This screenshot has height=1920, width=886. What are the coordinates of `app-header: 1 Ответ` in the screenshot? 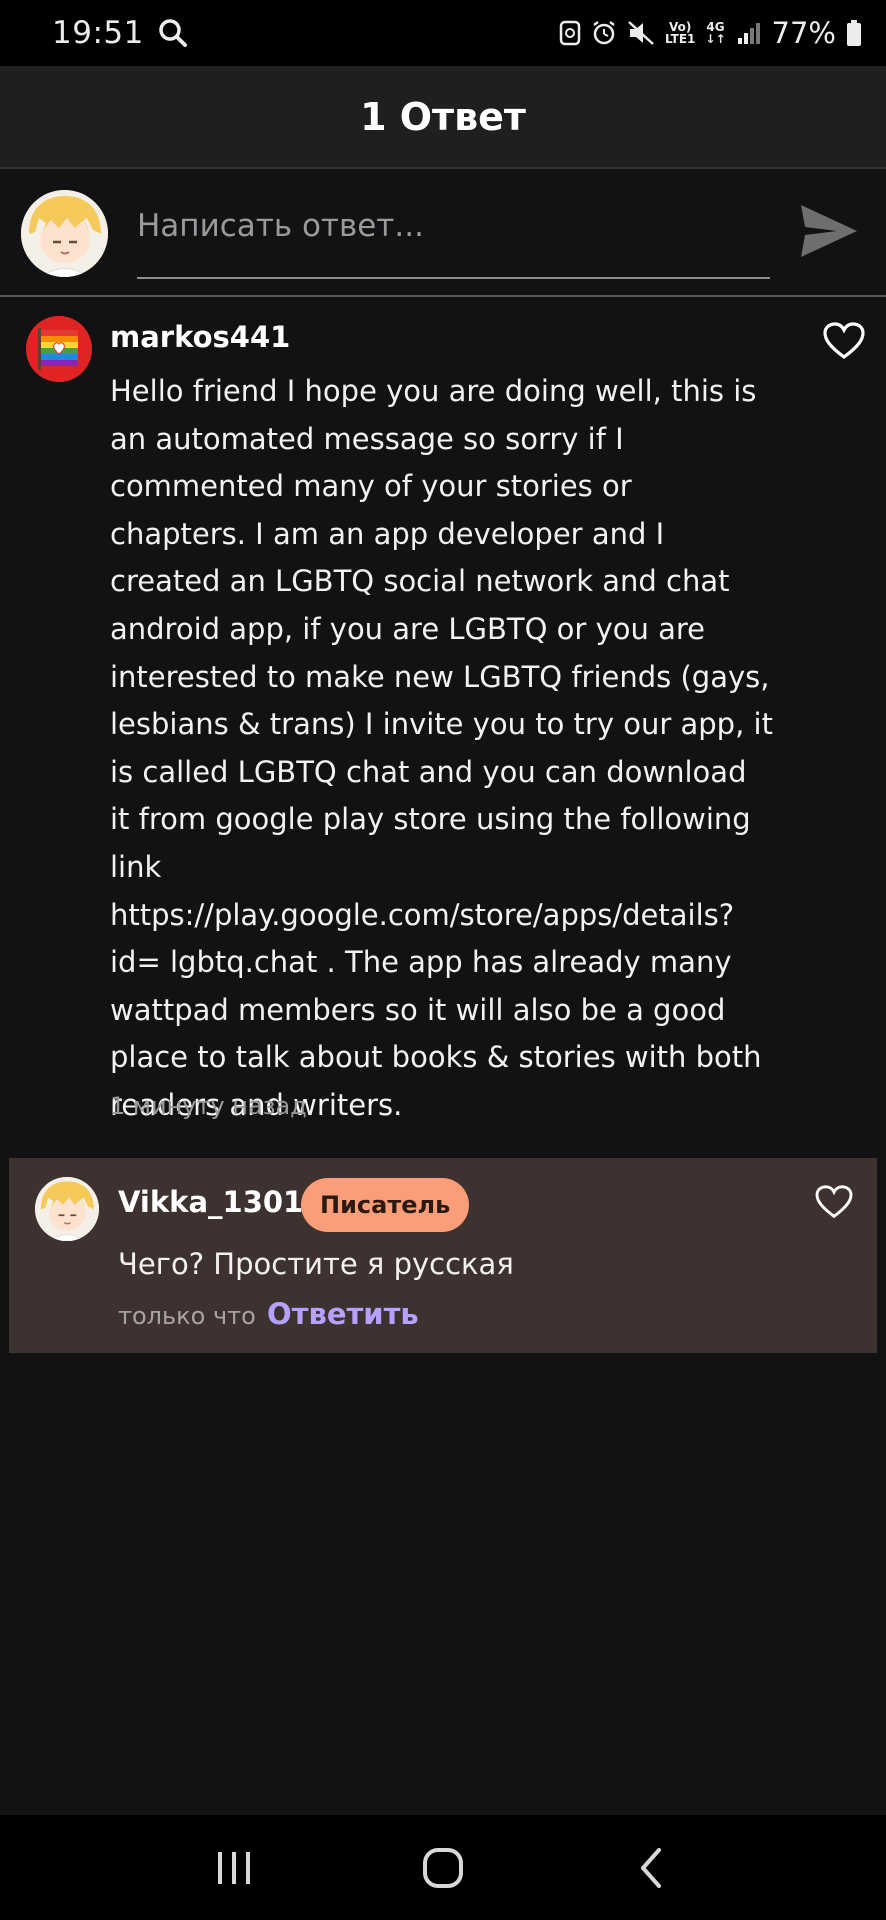 It's located at (443, 117).